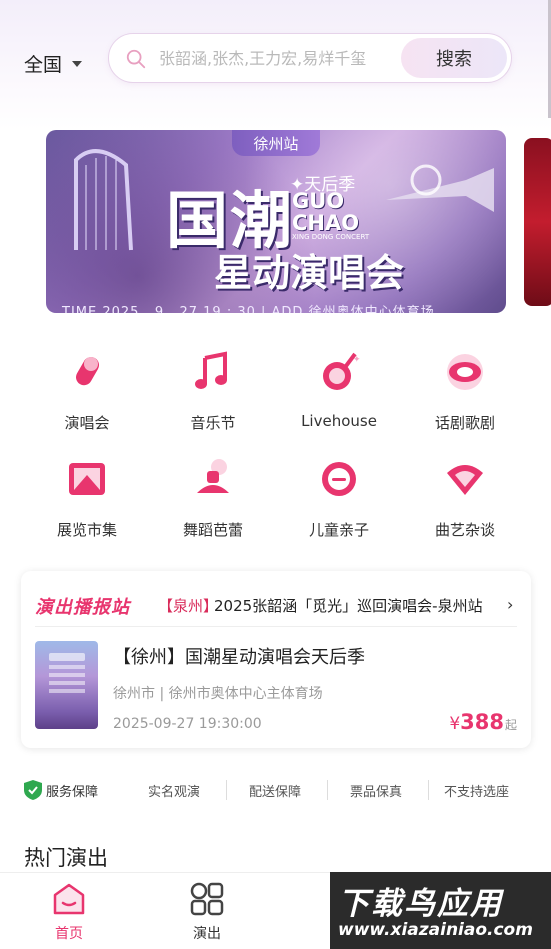 The height and width of the screenshot is (949, 551). Describe the element at coordinates (187, 724) in the screenshot. I see `show-time: 2025-09-27 19:30:00` at that location.